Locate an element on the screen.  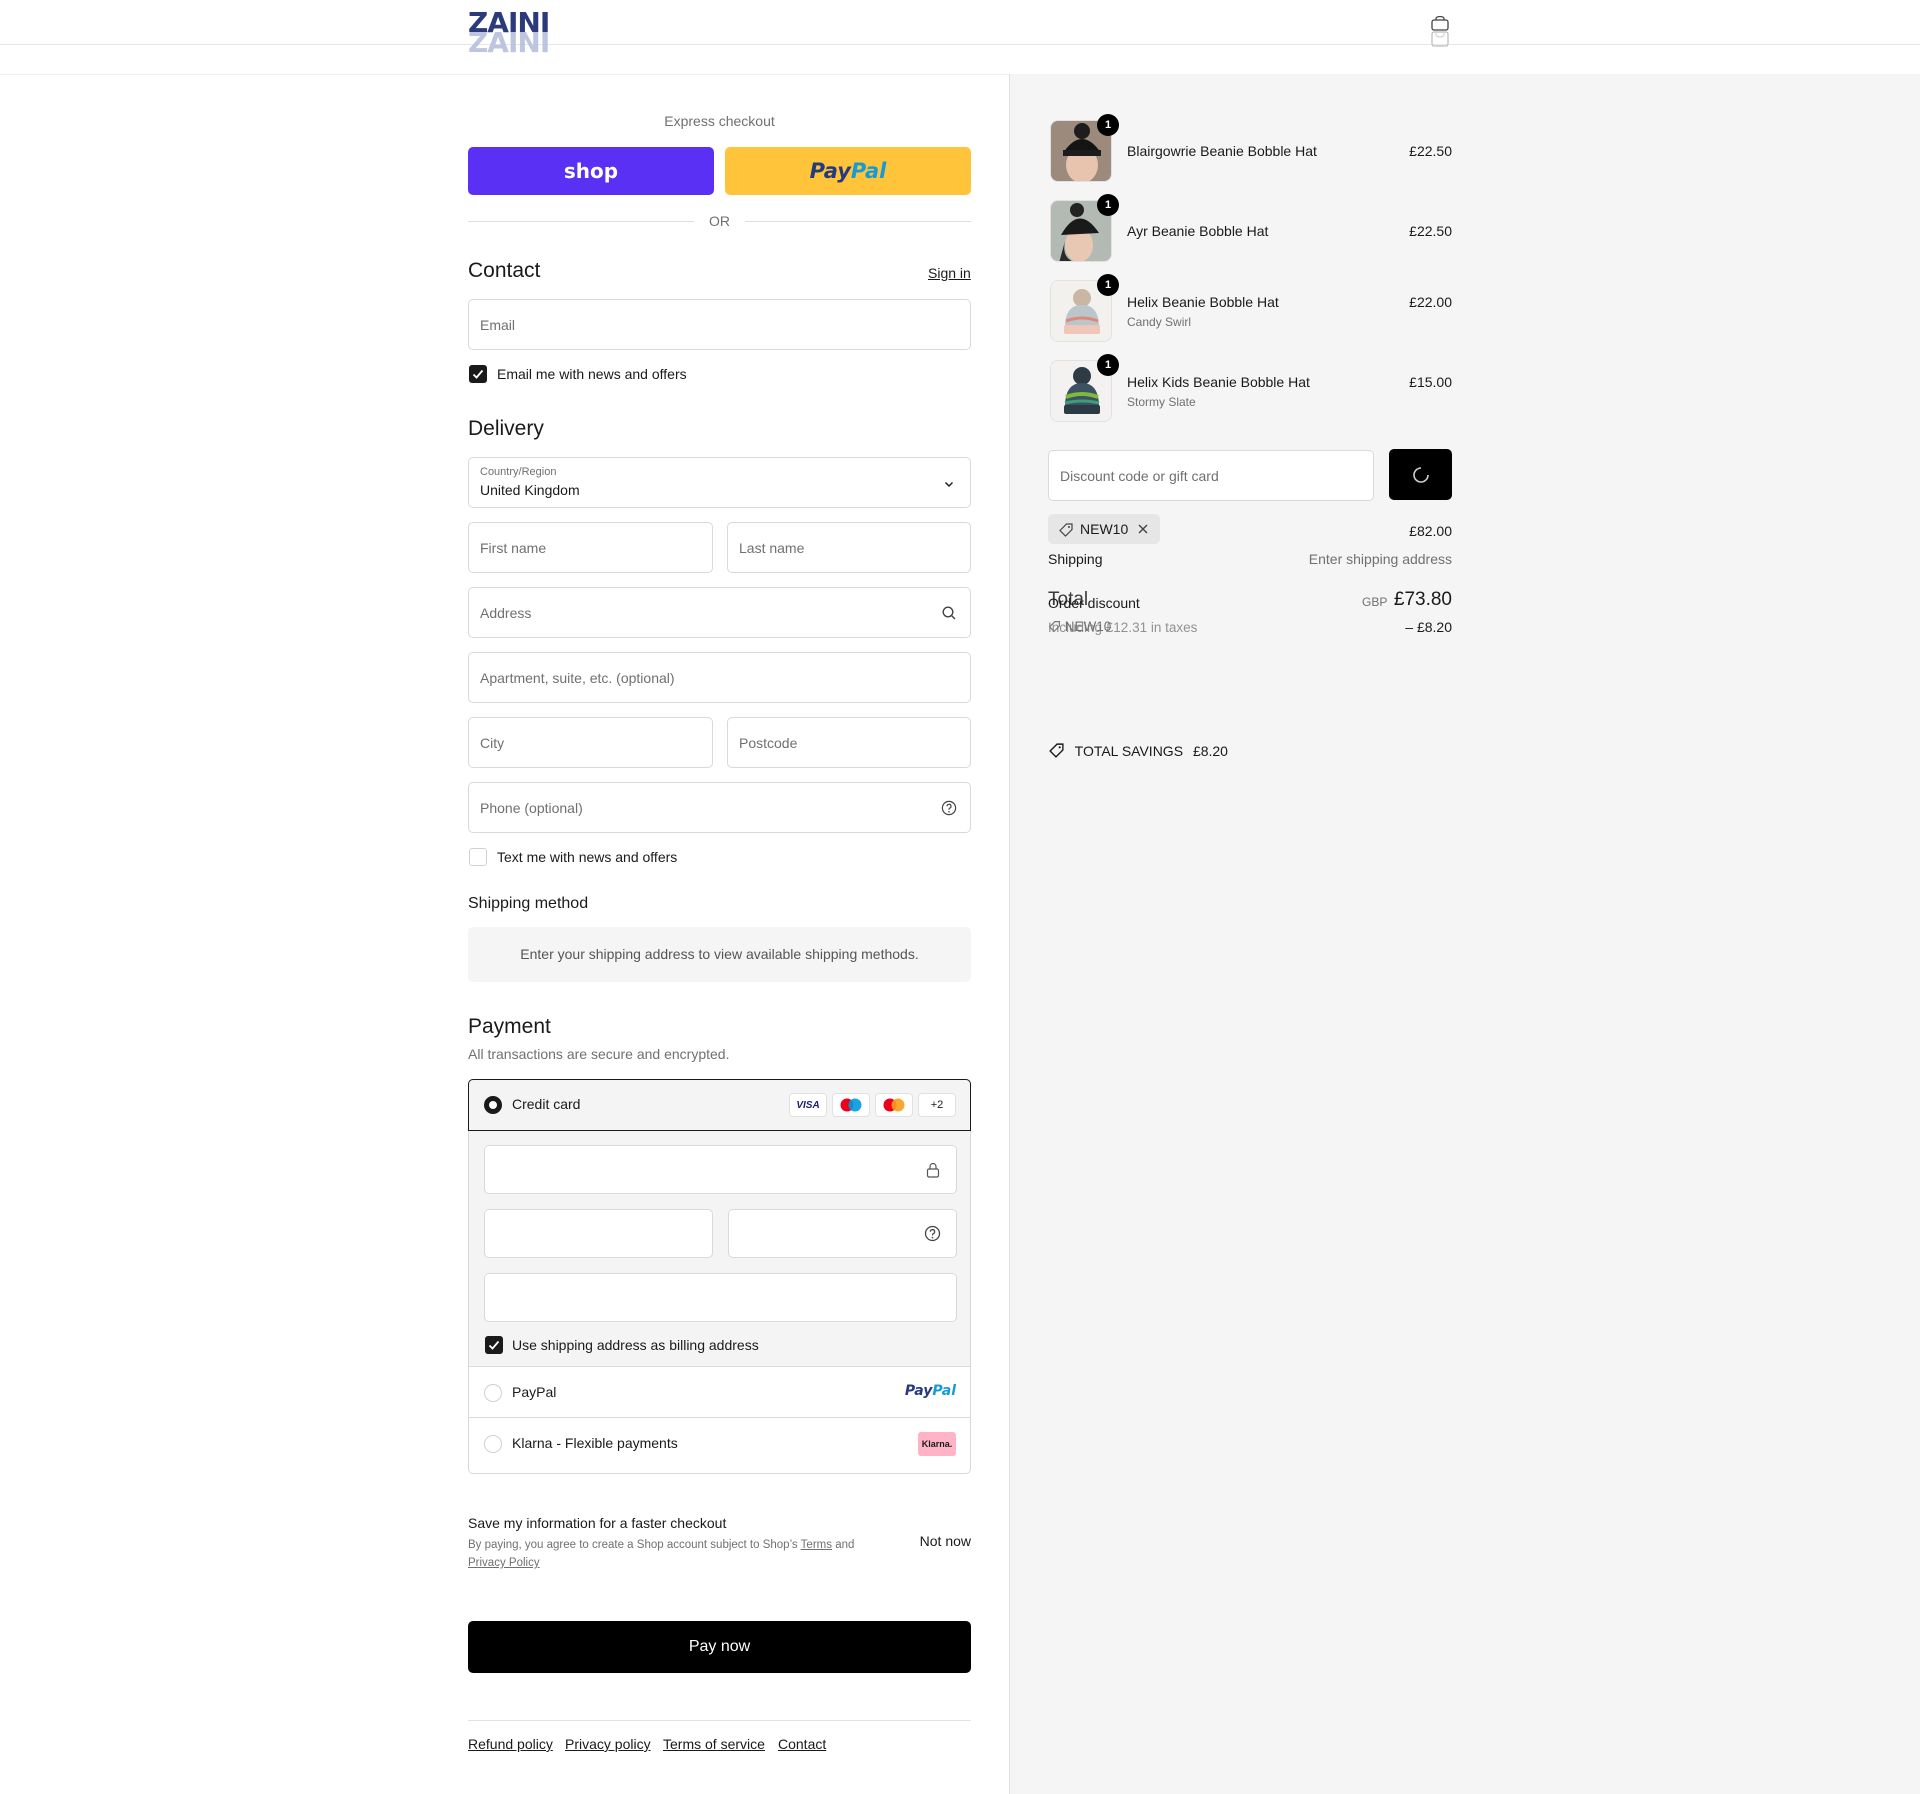
email-news-checkbox is located at coordinates (478, 374).